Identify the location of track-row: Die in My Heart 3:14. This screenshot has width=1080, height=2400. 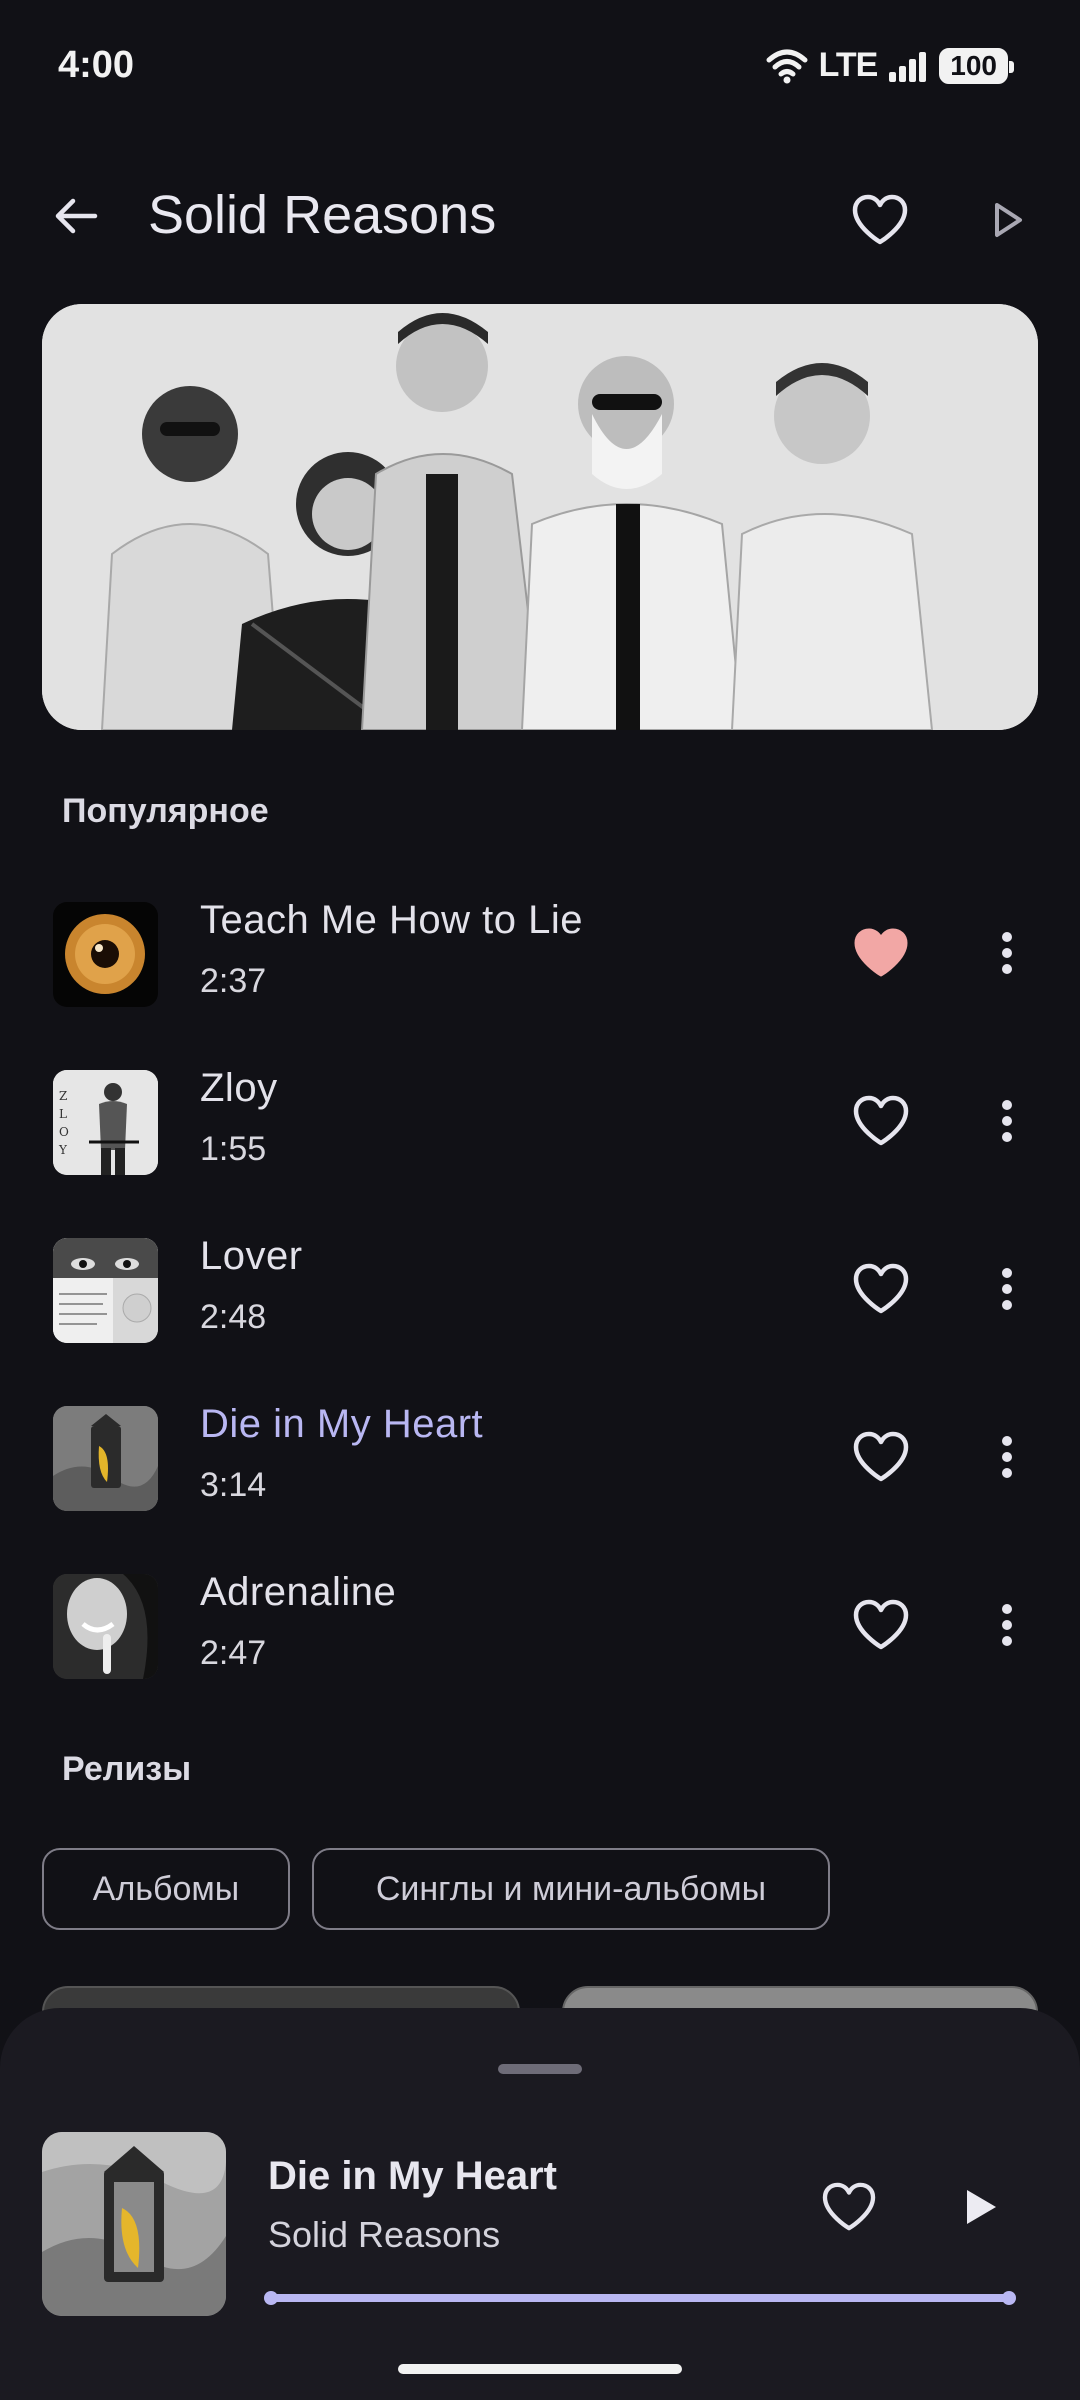
(540, 1458).